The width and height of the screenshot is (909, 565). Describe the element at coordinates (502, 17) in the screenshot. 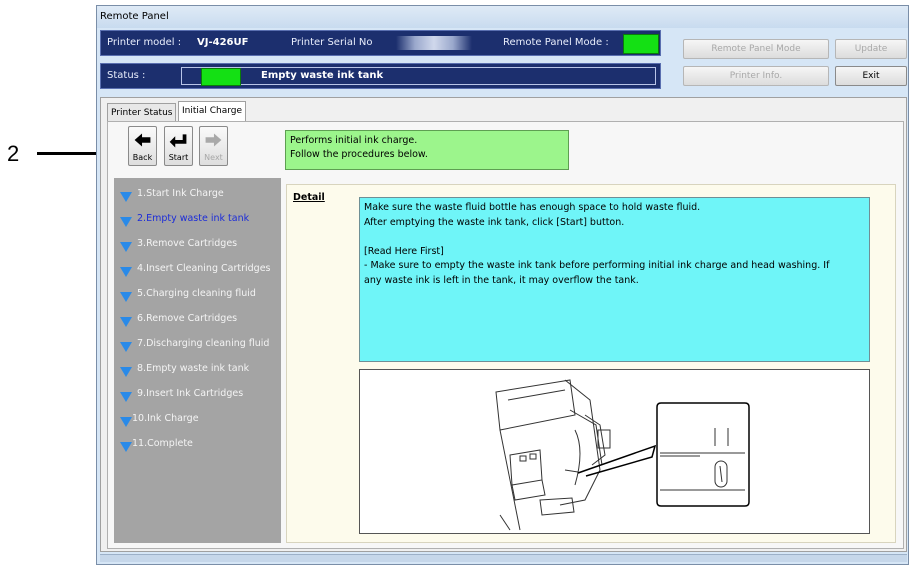

I see `window-title: Remote Panel` at that location.